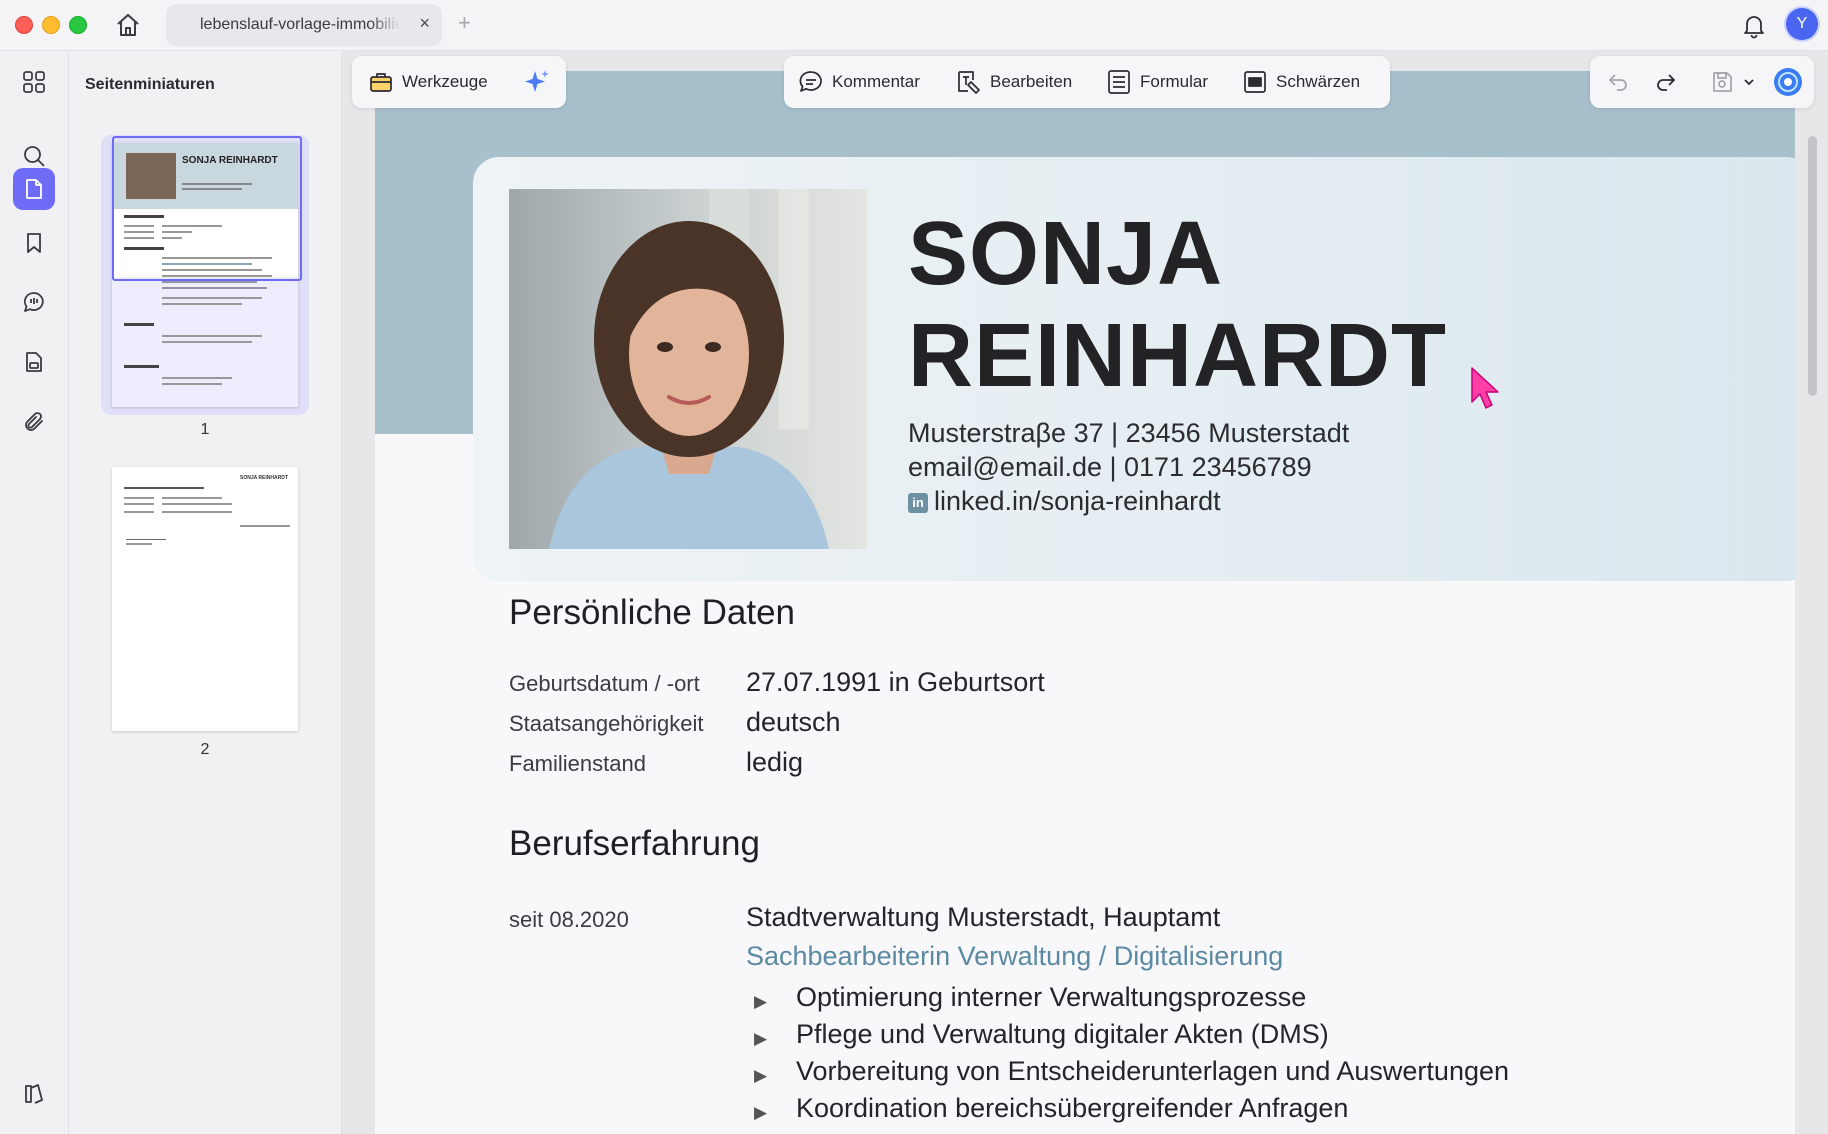 This screenshot has height=1134, width=1828. What do you see at coordinates (464, 23) in the screenshot?
I see `new-tab-button: +` at bounding box center [464, 23].